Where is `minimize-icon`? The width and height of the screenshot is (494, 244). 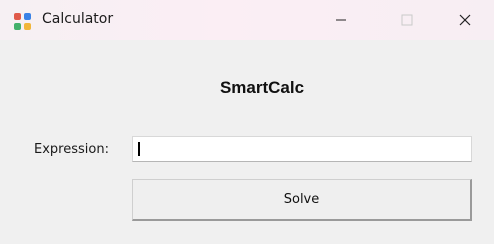
minimize-icon is located at coordinates (341, 20).